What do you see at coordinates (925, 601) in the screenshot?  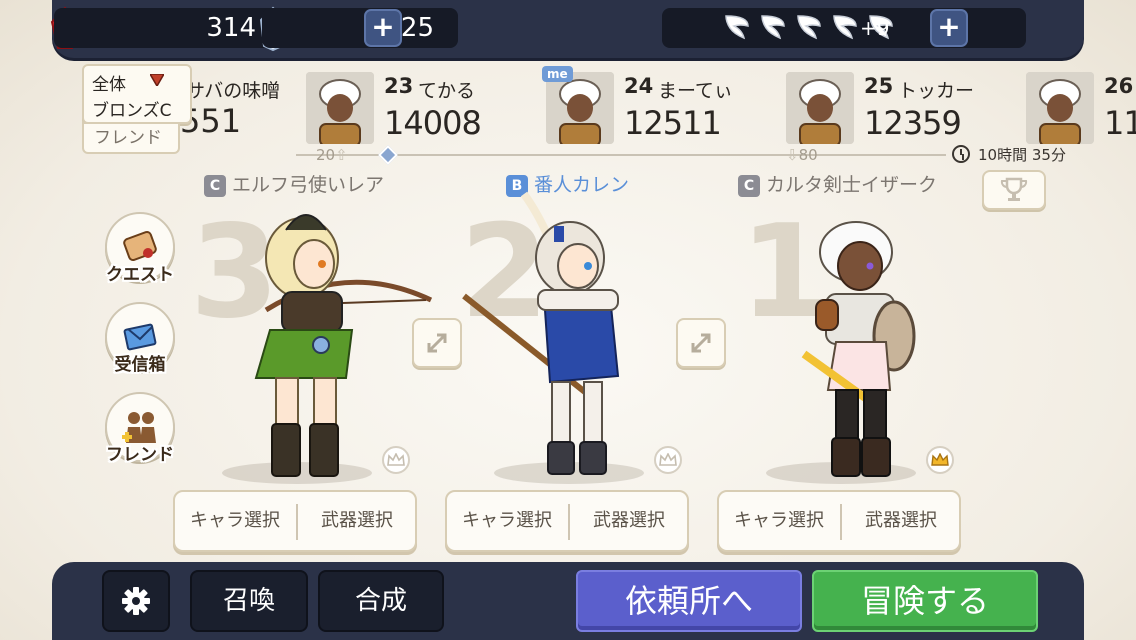 I see `adventure-button: 冒険する` at bounding box center [925, 601].